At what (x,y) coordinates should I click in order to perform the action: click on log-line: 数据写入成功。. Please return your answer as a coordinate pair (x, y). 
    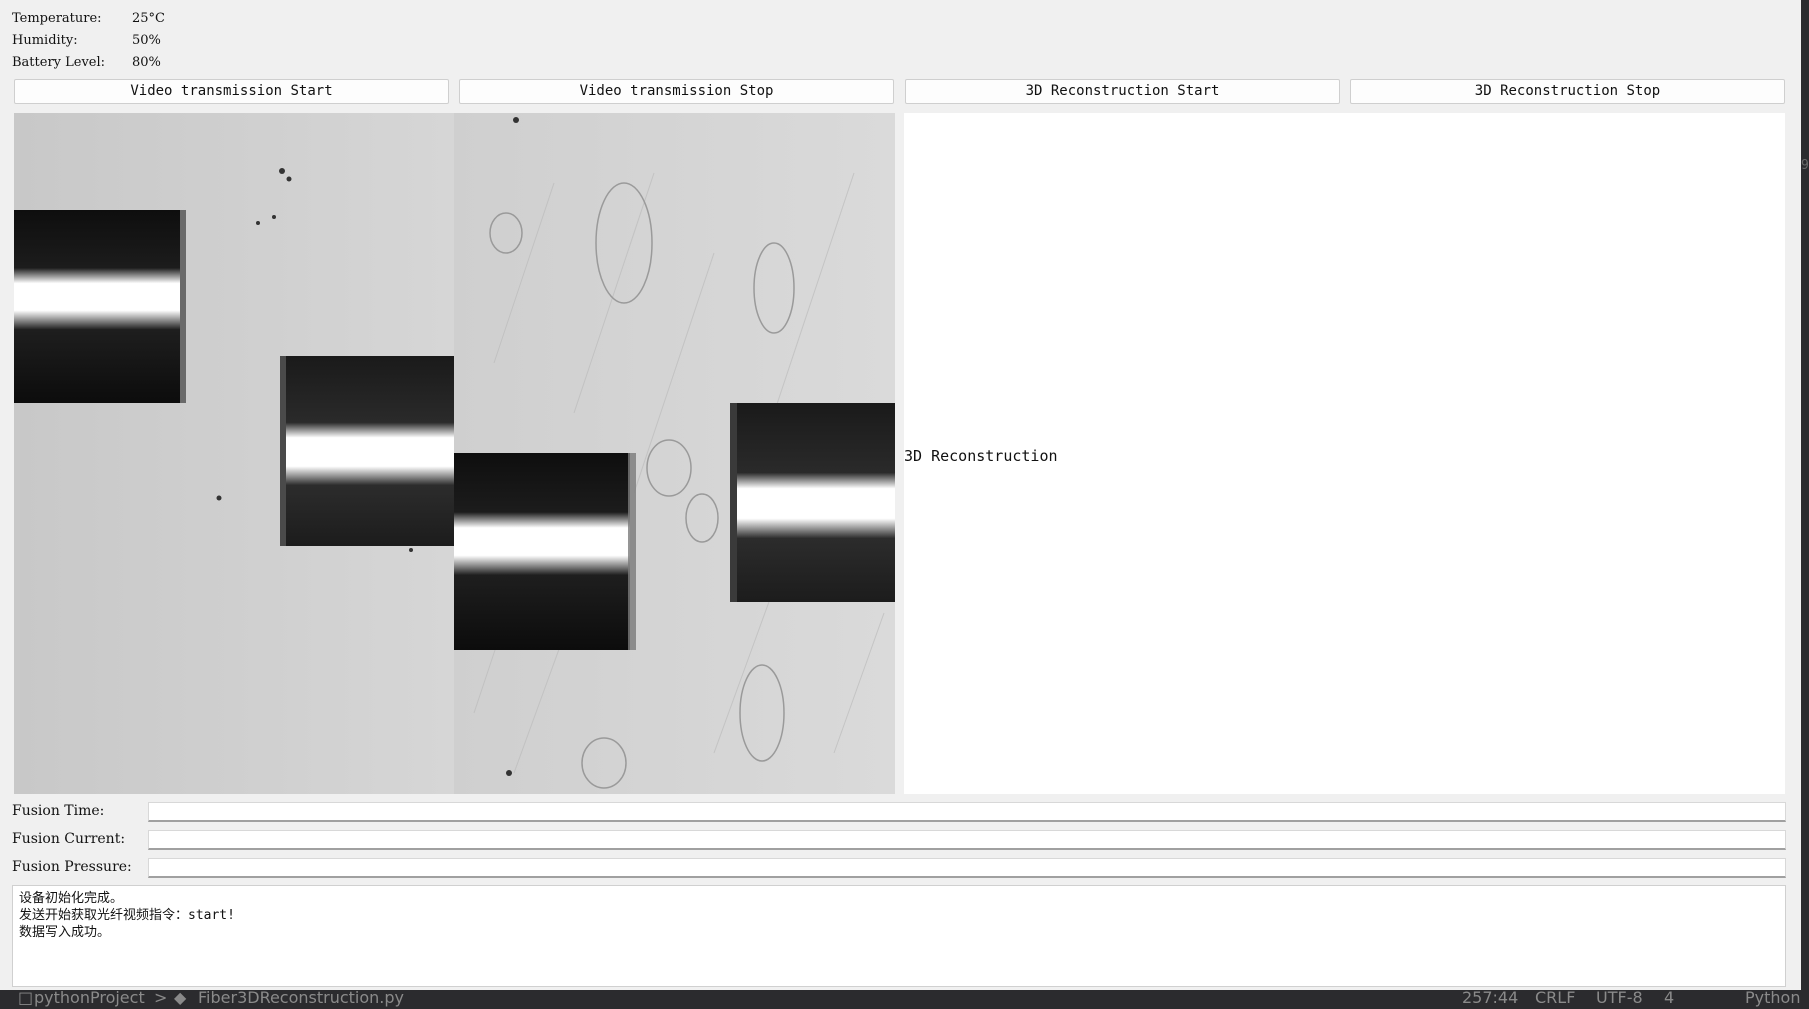
    Looking at the image, I should click on (65, 932).